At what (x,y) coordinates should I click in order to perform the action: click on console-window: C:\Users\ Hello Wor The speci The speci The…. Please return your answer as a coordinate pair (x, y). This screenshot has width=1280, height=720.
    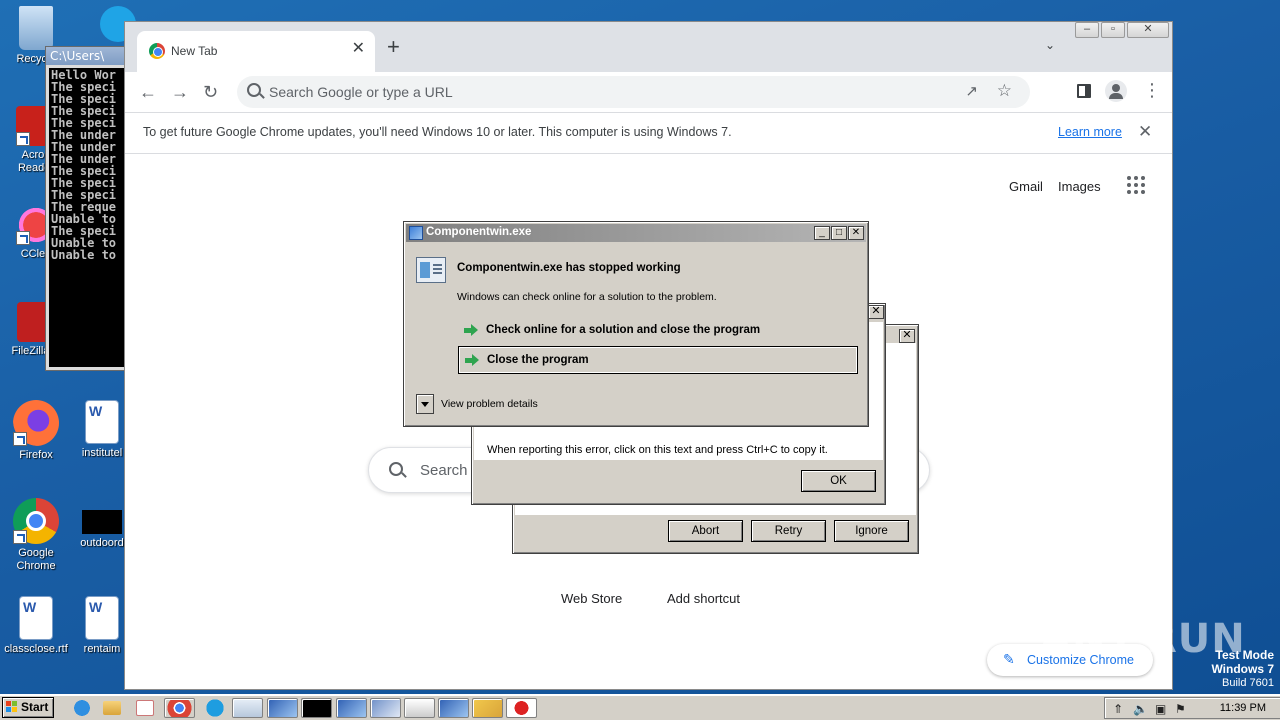
    Looking at the image, I should click on (86, 208).